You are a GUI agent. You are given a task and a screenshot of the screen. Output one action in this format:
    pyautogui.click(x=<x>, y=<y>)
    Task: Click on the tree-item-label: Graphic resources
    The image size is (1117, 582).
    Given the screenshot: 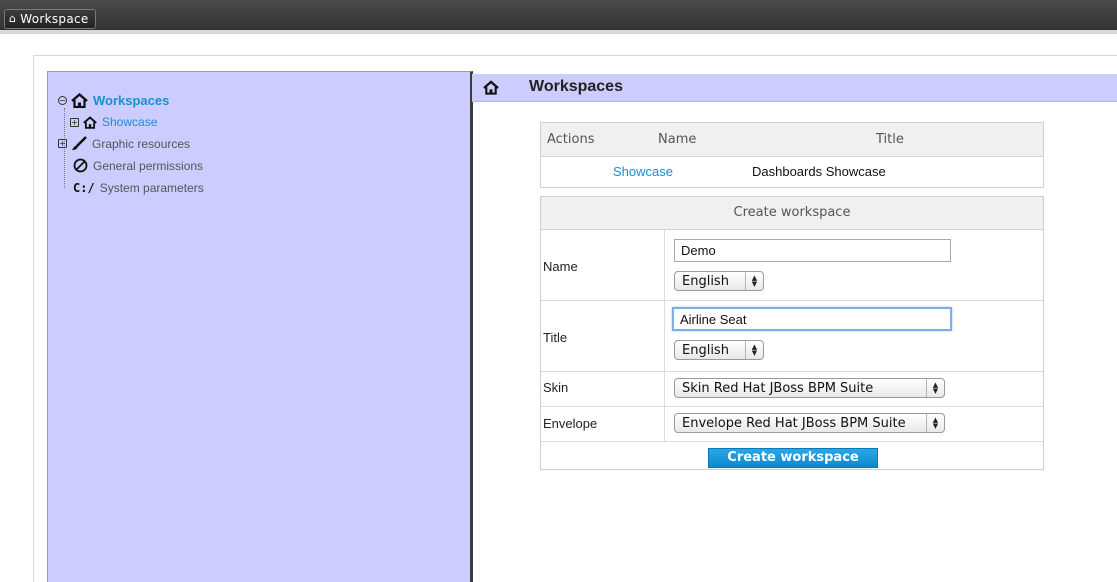 What is the action you would take?
    pyautogui.click(x=141, y=143)
    